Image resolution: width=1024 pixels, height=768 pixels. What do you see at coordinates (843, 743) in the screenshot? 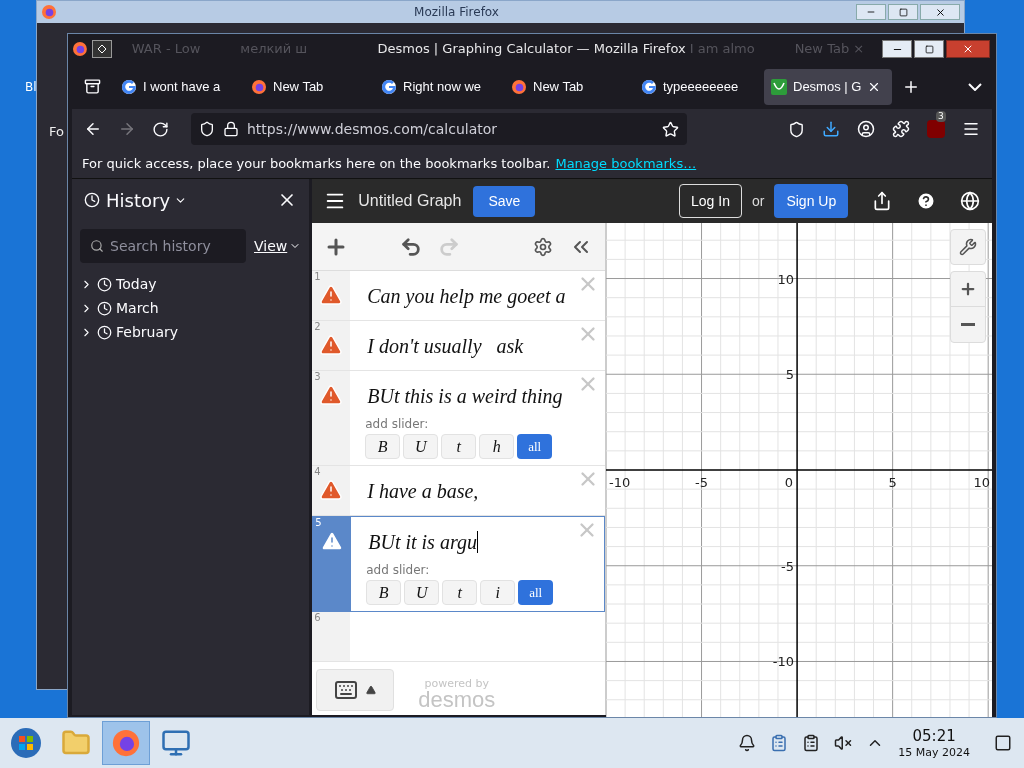
I see `muted-speaker-icon` at bounding box center [843, 743].